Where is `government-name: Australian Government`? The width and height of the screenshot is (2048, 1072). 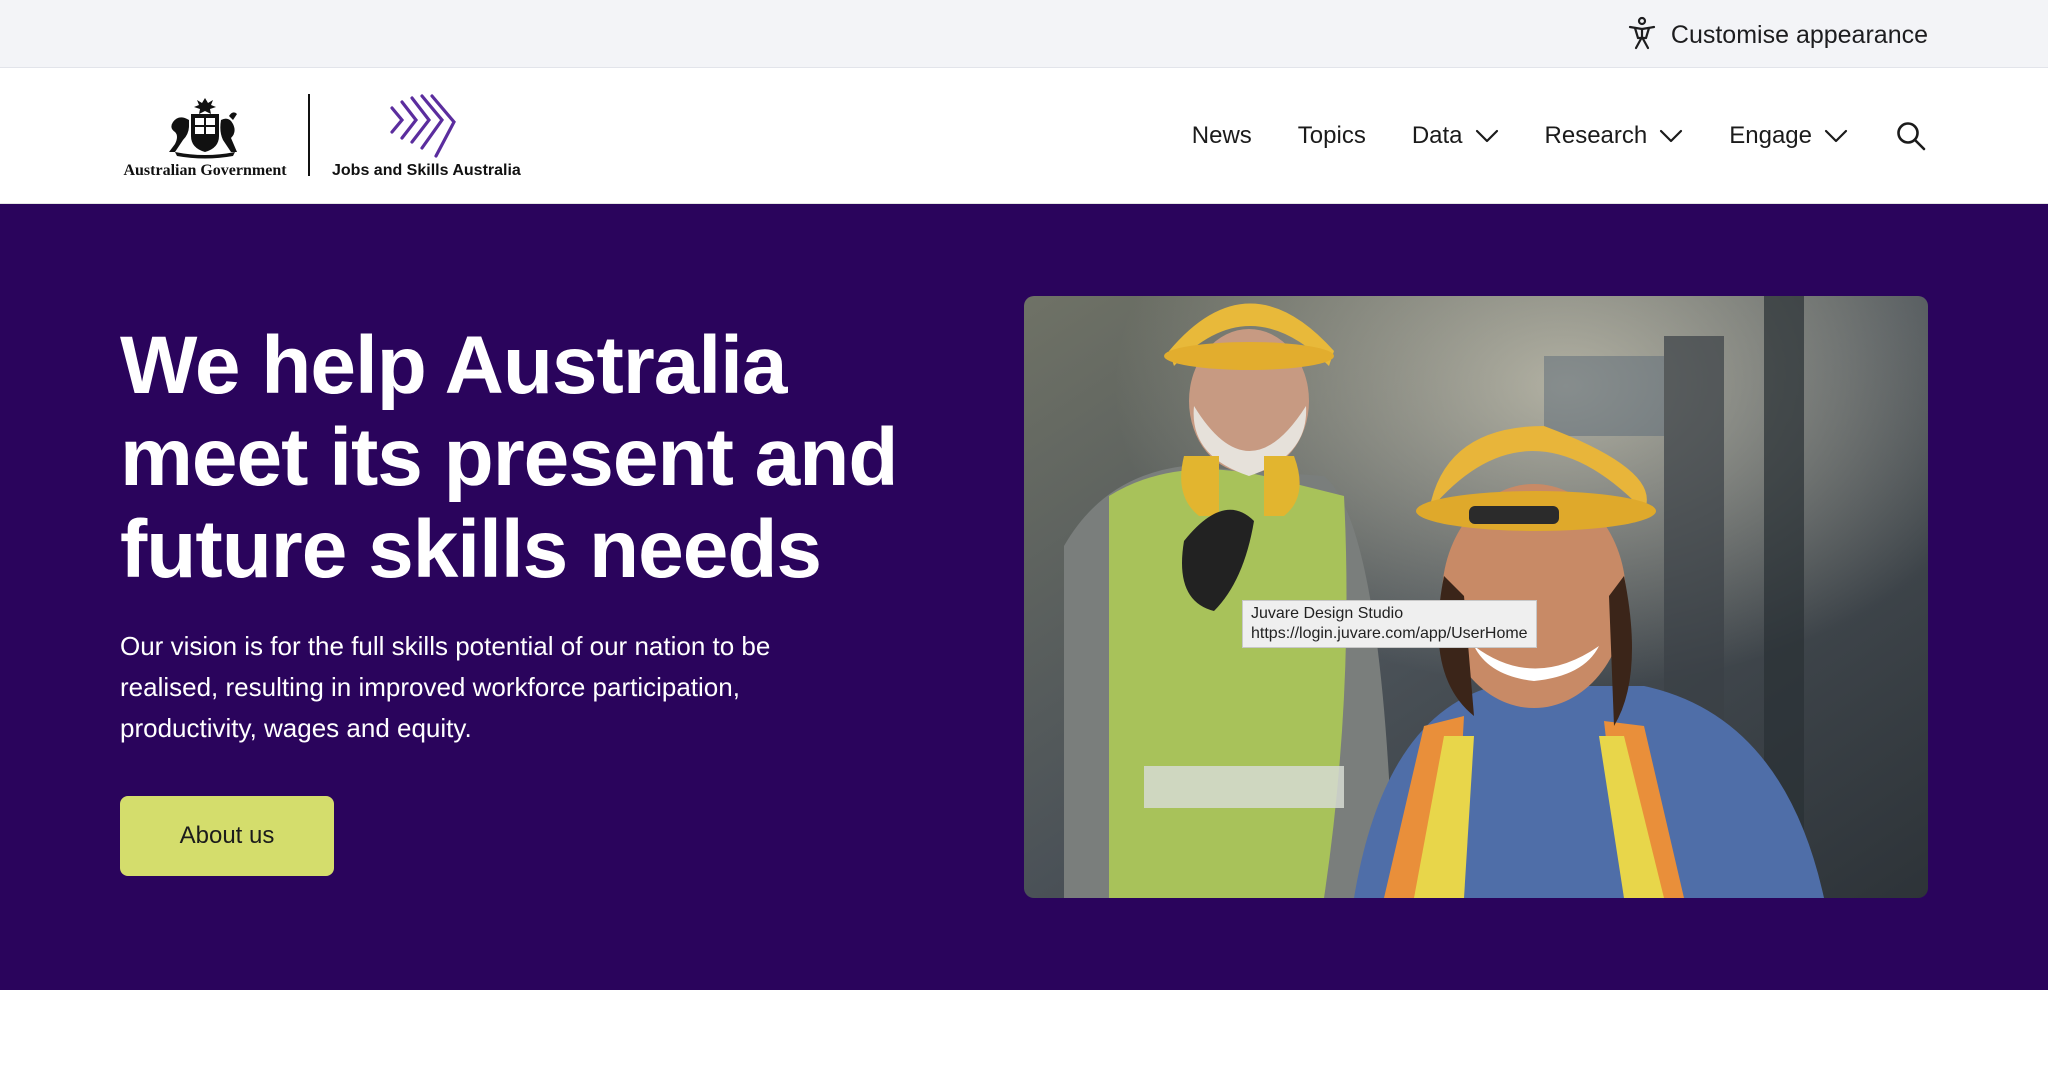
government-name: Australian Government is located at coordinates (205, 170).